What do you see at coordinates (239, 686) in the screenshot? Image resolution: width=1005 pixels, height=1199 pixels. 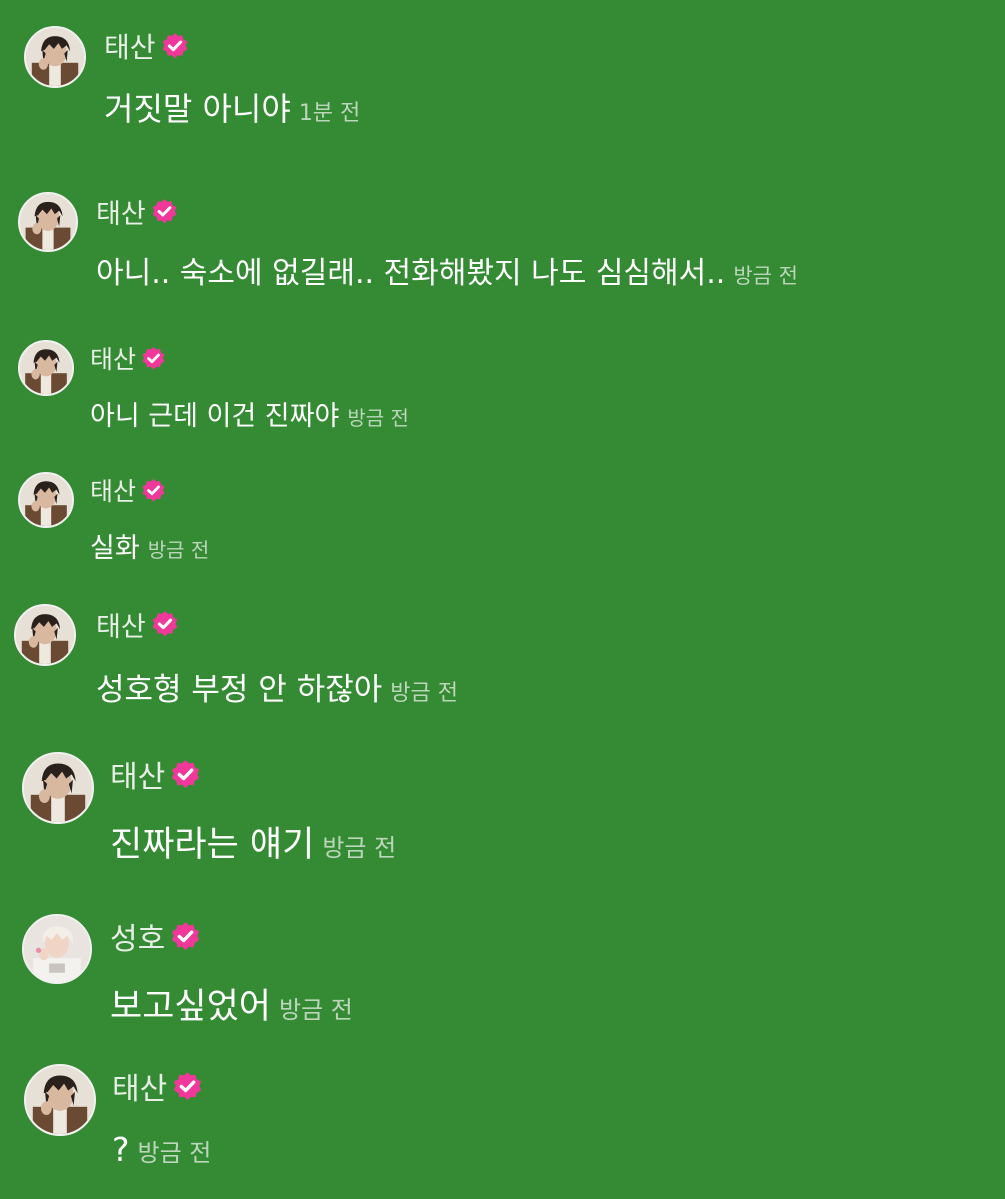 I see `message-text: 성호형 부정 안 하잖아` at bounding box center [239, 686].